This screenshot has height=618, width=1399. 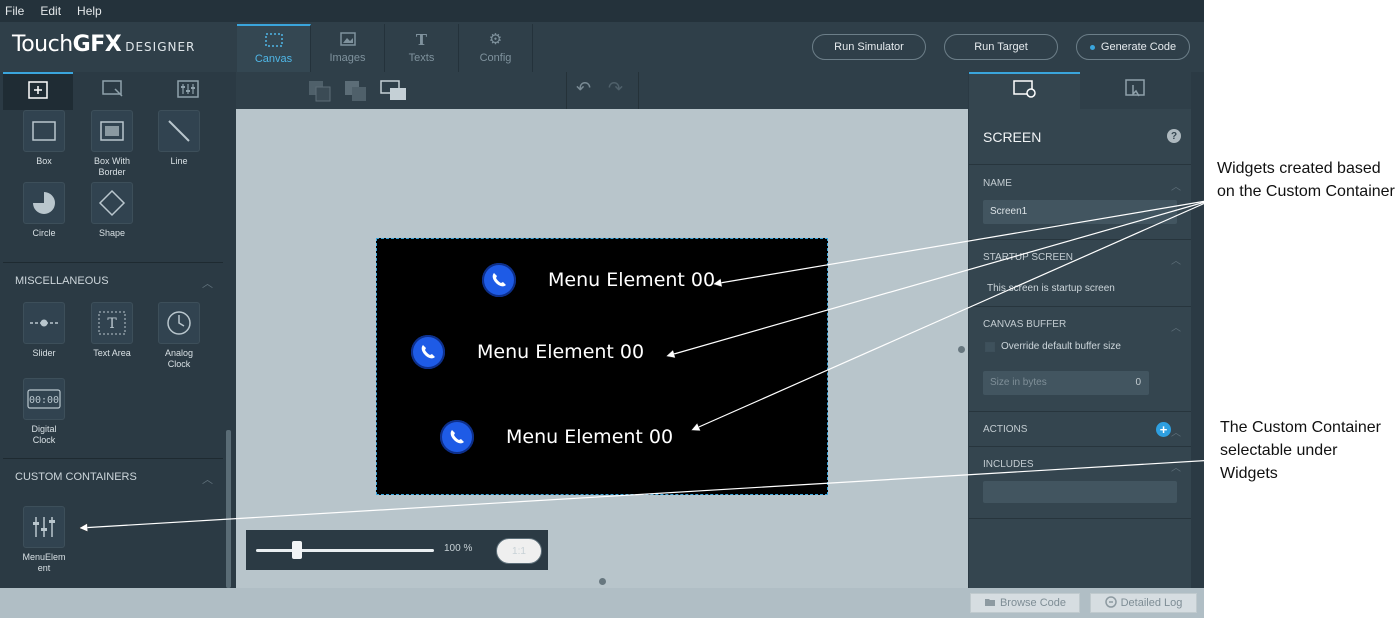 What do you see at coordinates (112, 323) in the screenshot?
I see `text-area-icon: T` at bounding box center [112, 323].